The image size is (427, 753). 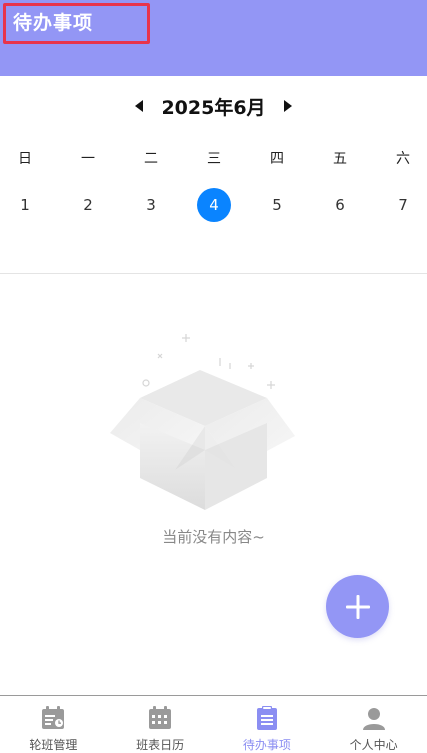 I want to click on weekday-label: 四, so click(x=277, y=159).